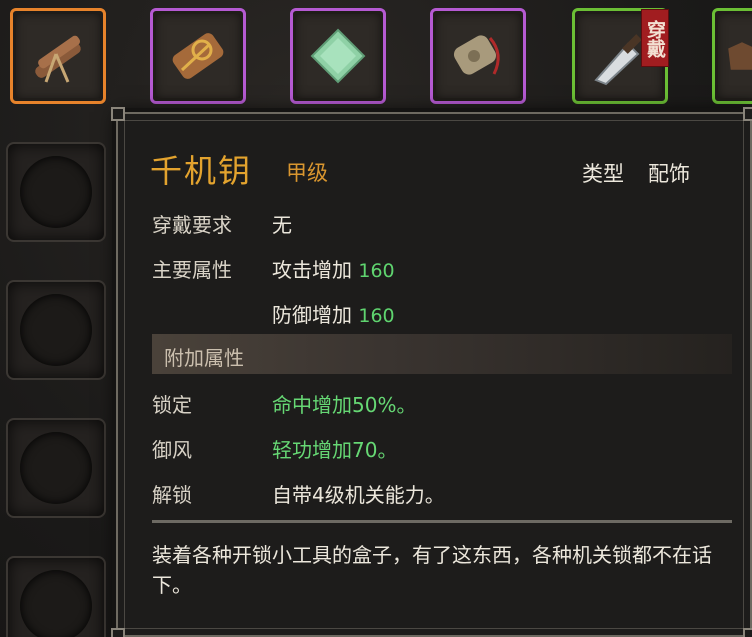 The height and width of the screenshot is (637, 752). I want to click on main-attr-row: 防御增加 160, so click(333, 313).